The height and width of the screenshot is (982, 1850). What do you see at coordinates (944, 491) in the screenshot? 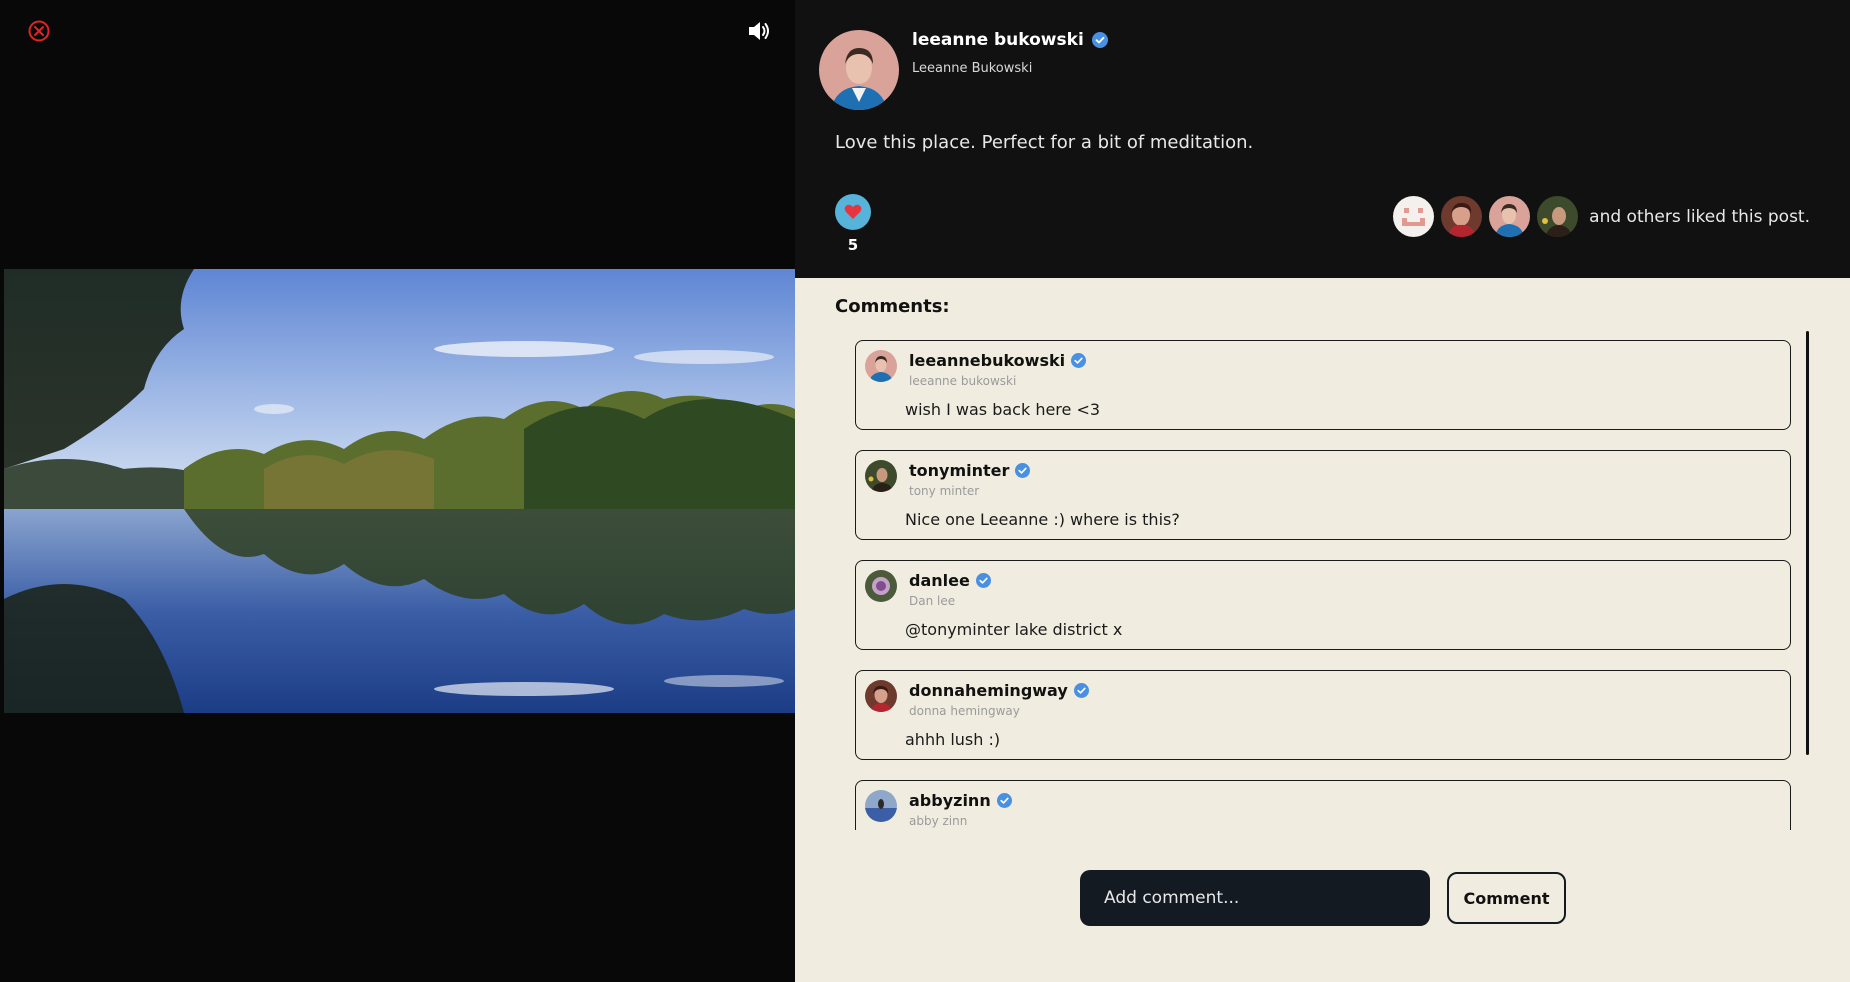
I see `comment-display-name: tony minter` at bounding box center [944, 491].